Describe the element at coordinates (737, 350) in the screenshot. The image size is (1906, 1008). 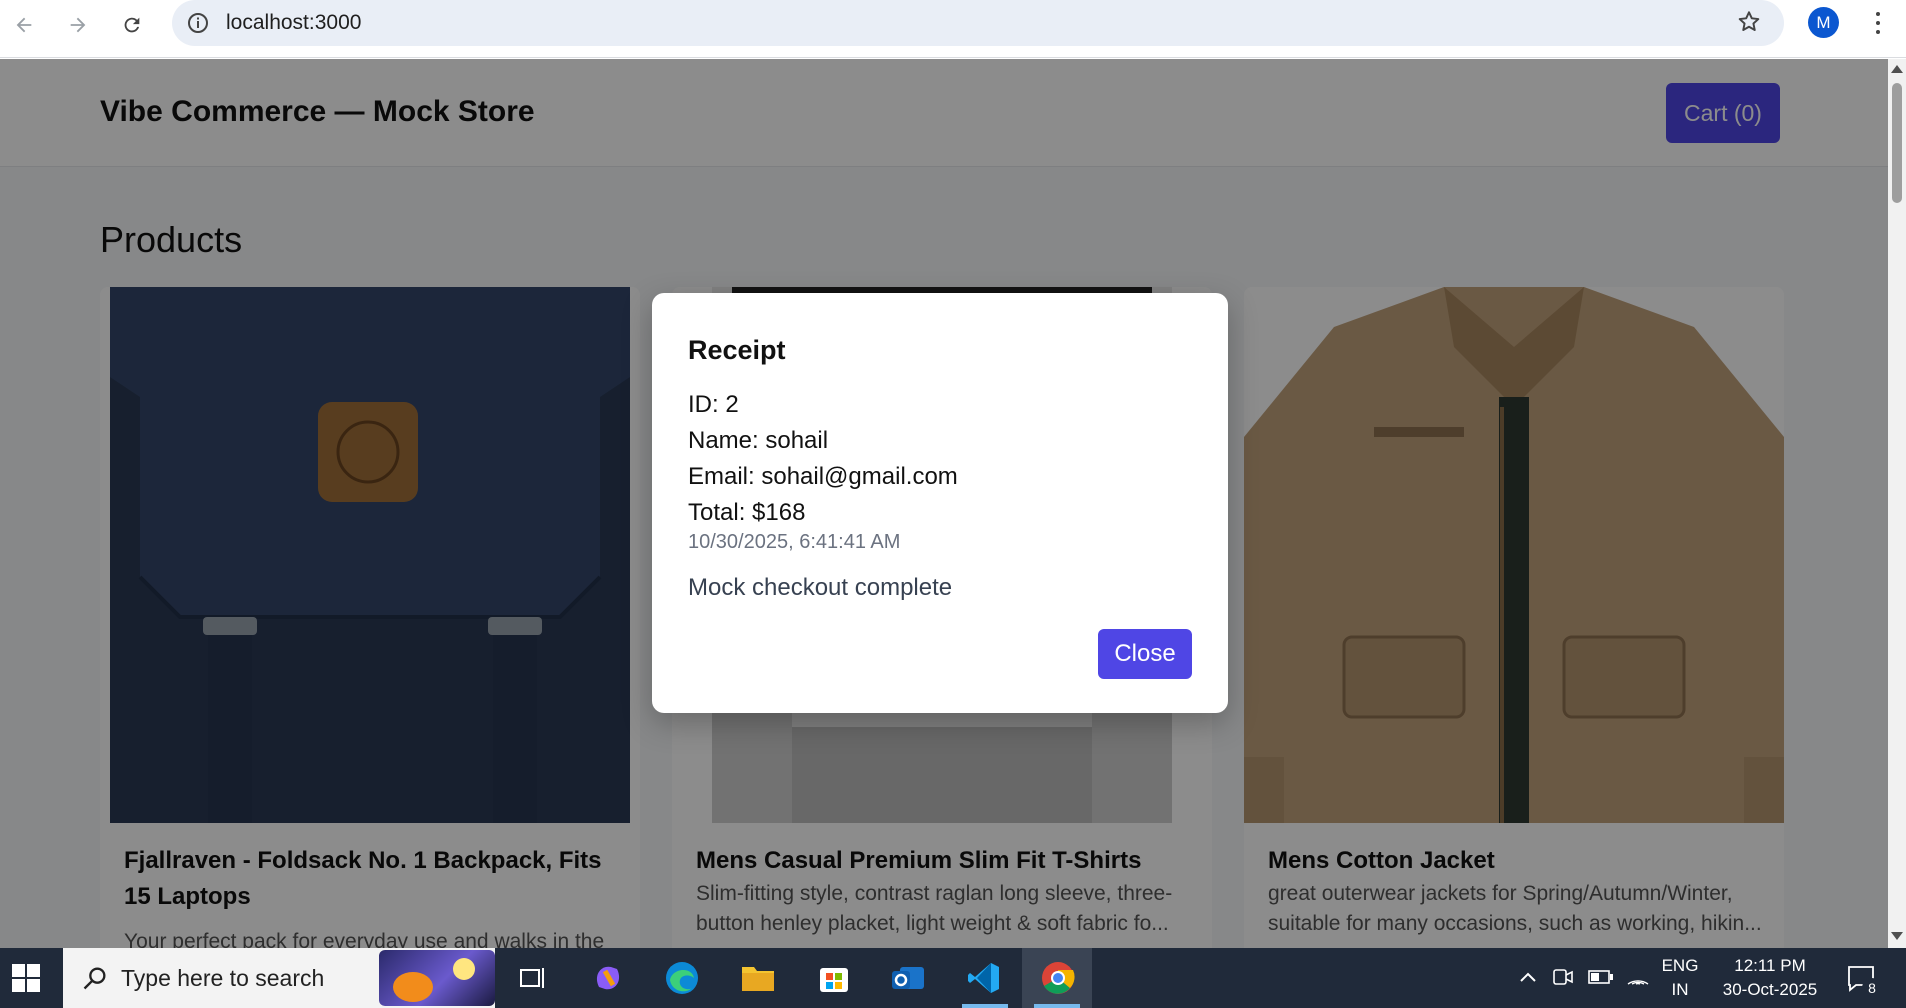
I see `receipt-title: Receipt` at that location.